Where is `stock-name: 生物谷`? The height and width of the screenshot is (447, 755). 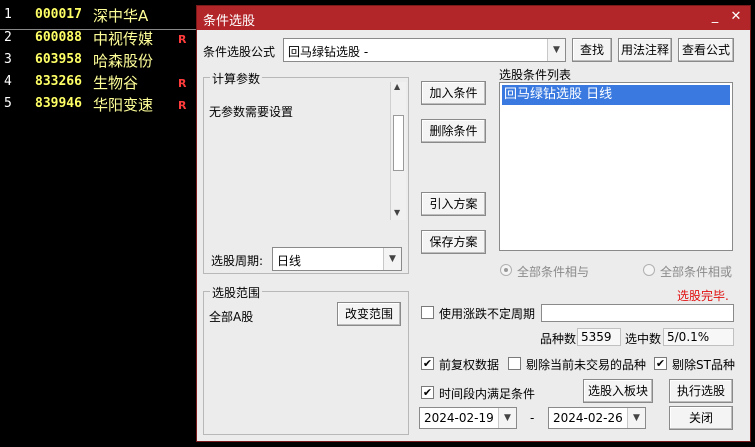
stock-name: 生物谷 is located at coordinates (116, 83).